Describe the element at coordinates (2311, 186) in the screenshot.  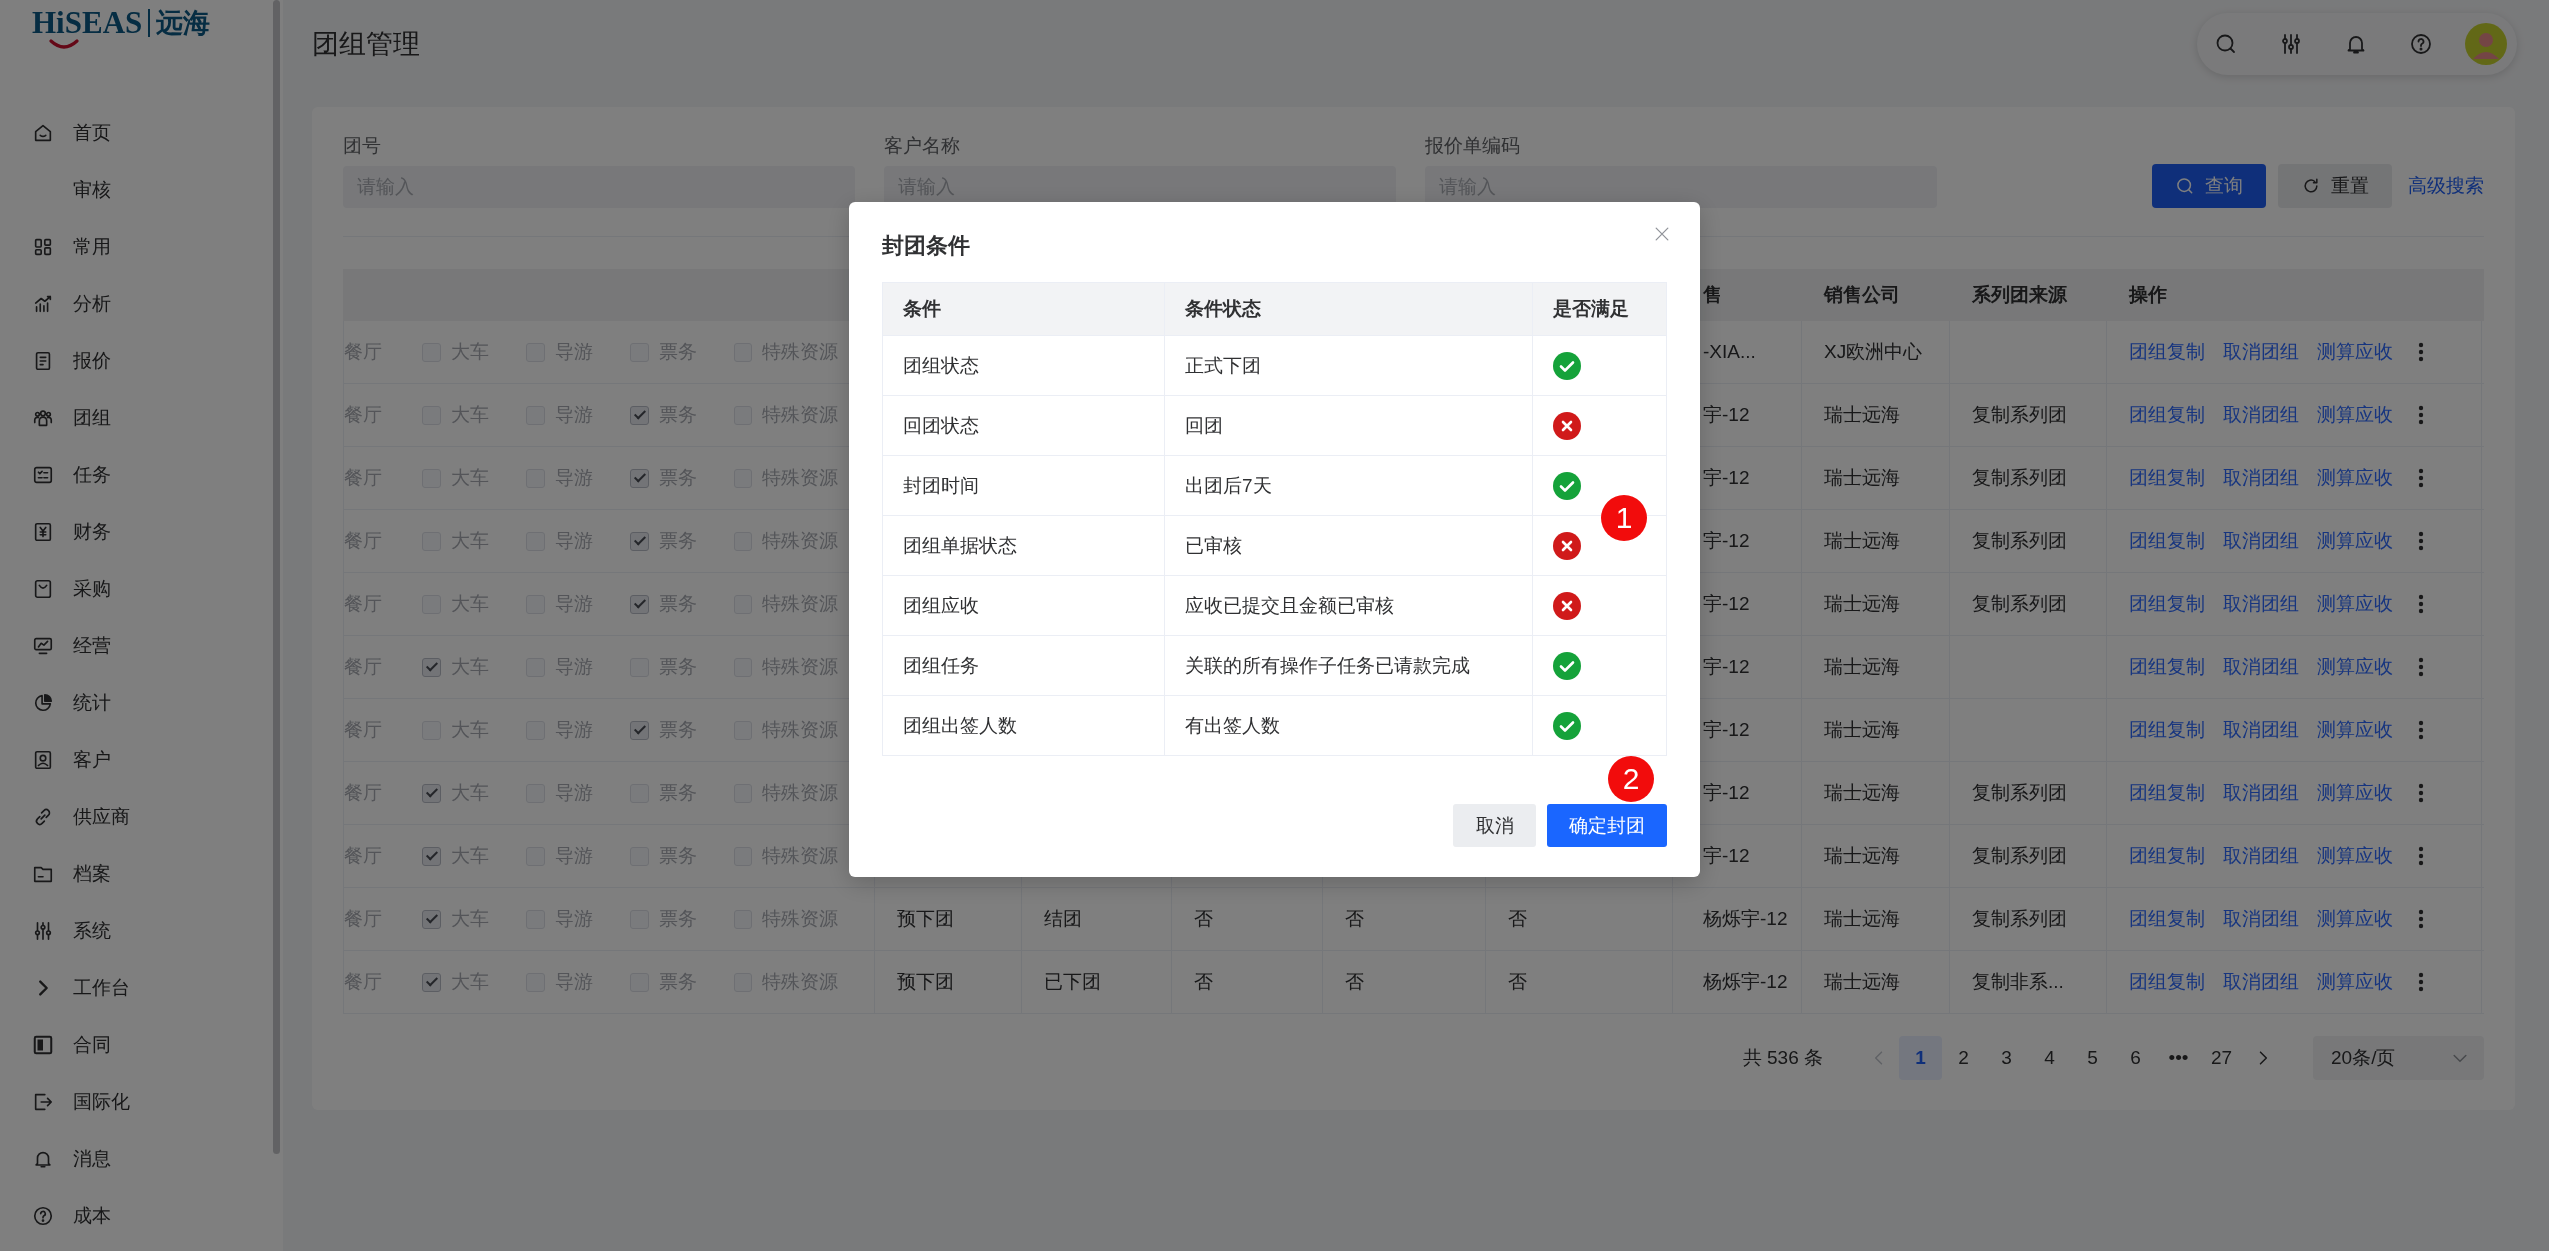
I see `refresh-icon` at that location.